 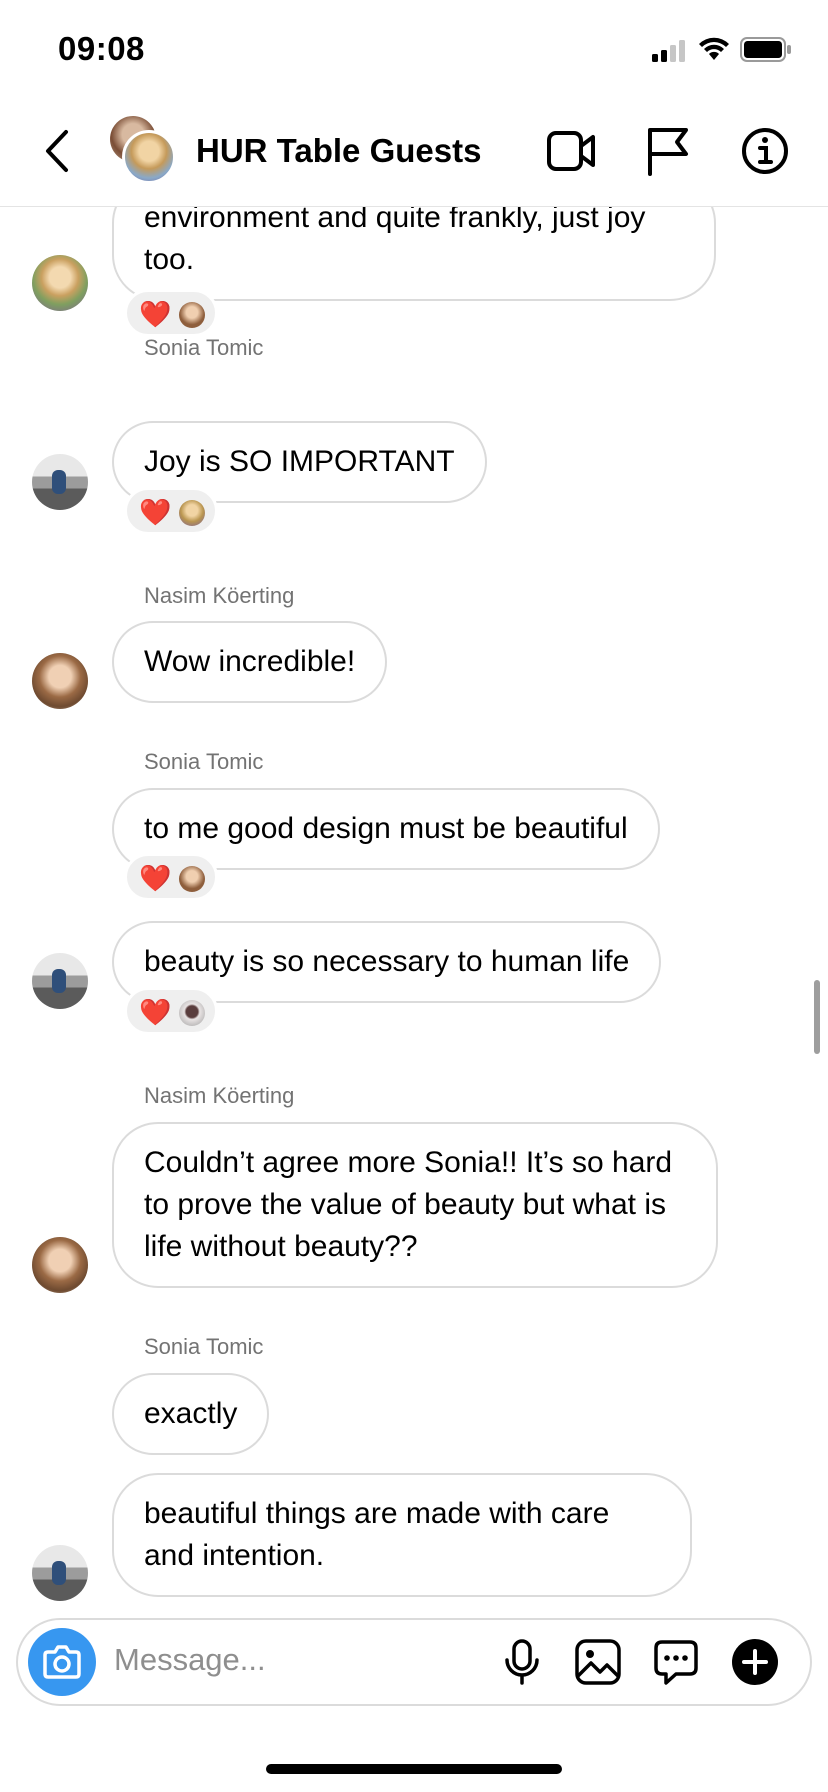 What do you see at coordinates (765, 49) in the screenshot?
I see `battery-icon` at bounding box center [765, 49].